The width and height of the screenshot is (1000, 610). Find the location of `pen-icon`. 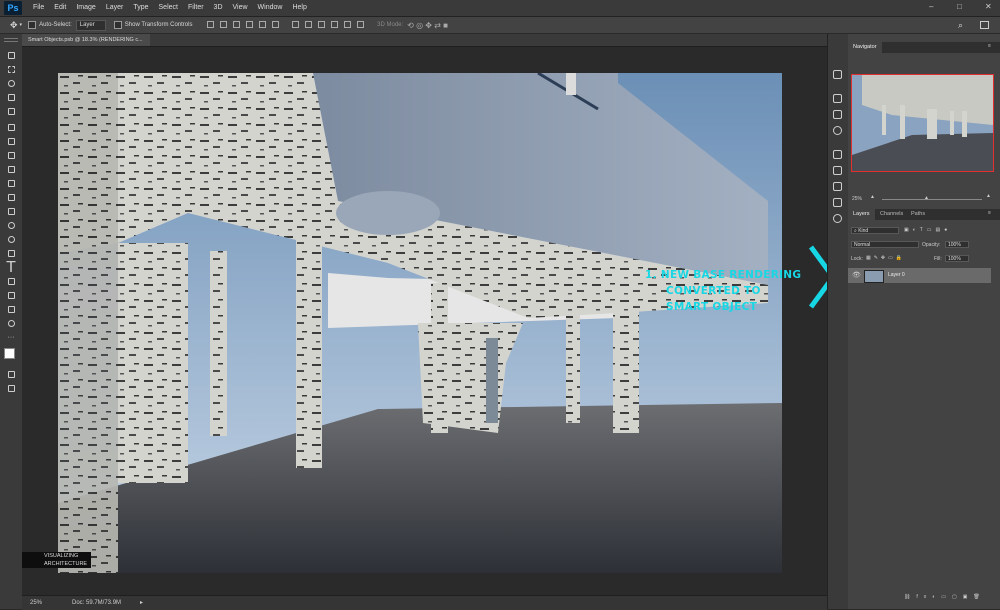

pen-icon is located at coordinates (11, 253).